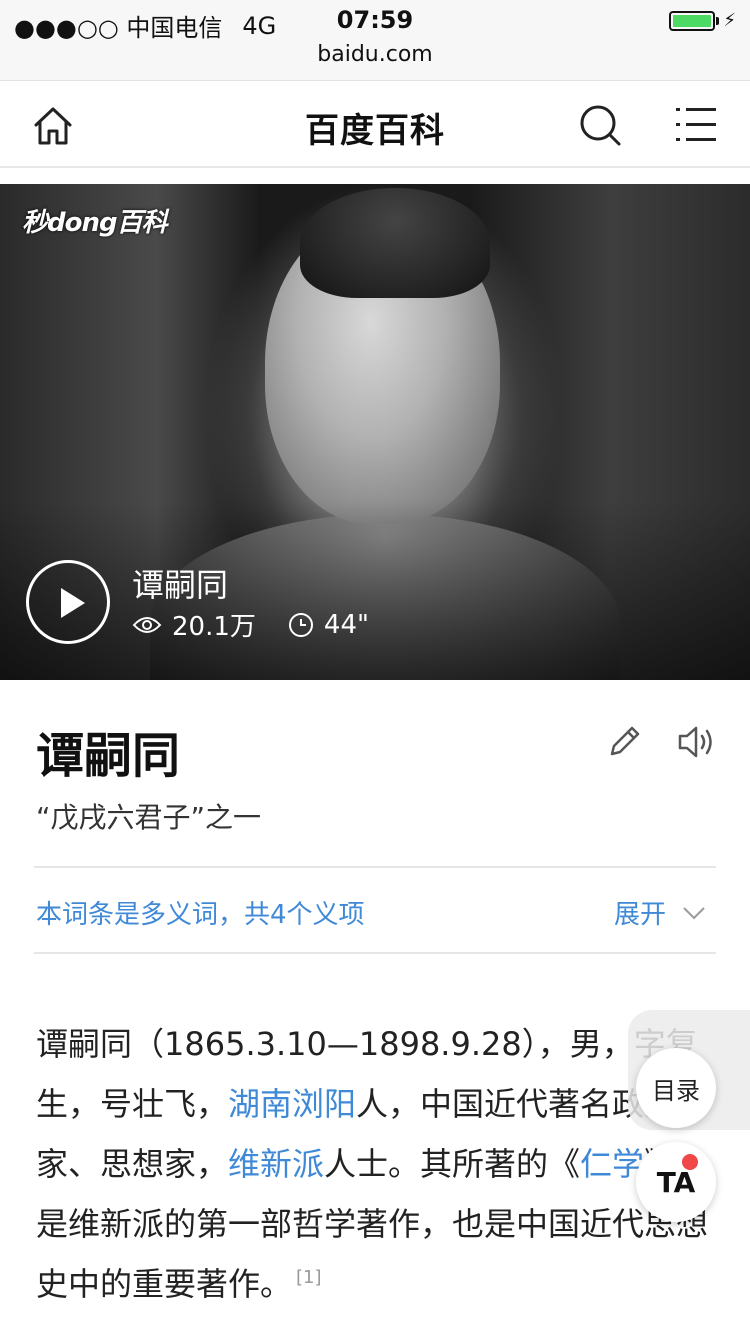  I want to click on menu-icon, so click(696, 125).